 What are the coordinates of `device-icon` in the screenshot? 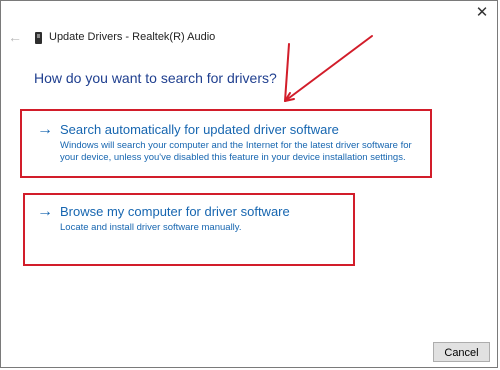 It's located at (38, 38).